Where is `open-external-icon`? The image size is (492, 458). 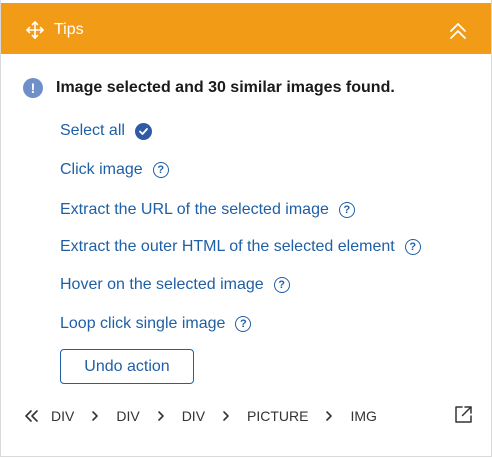 open-external-icon is located at coordinates (463, 414).